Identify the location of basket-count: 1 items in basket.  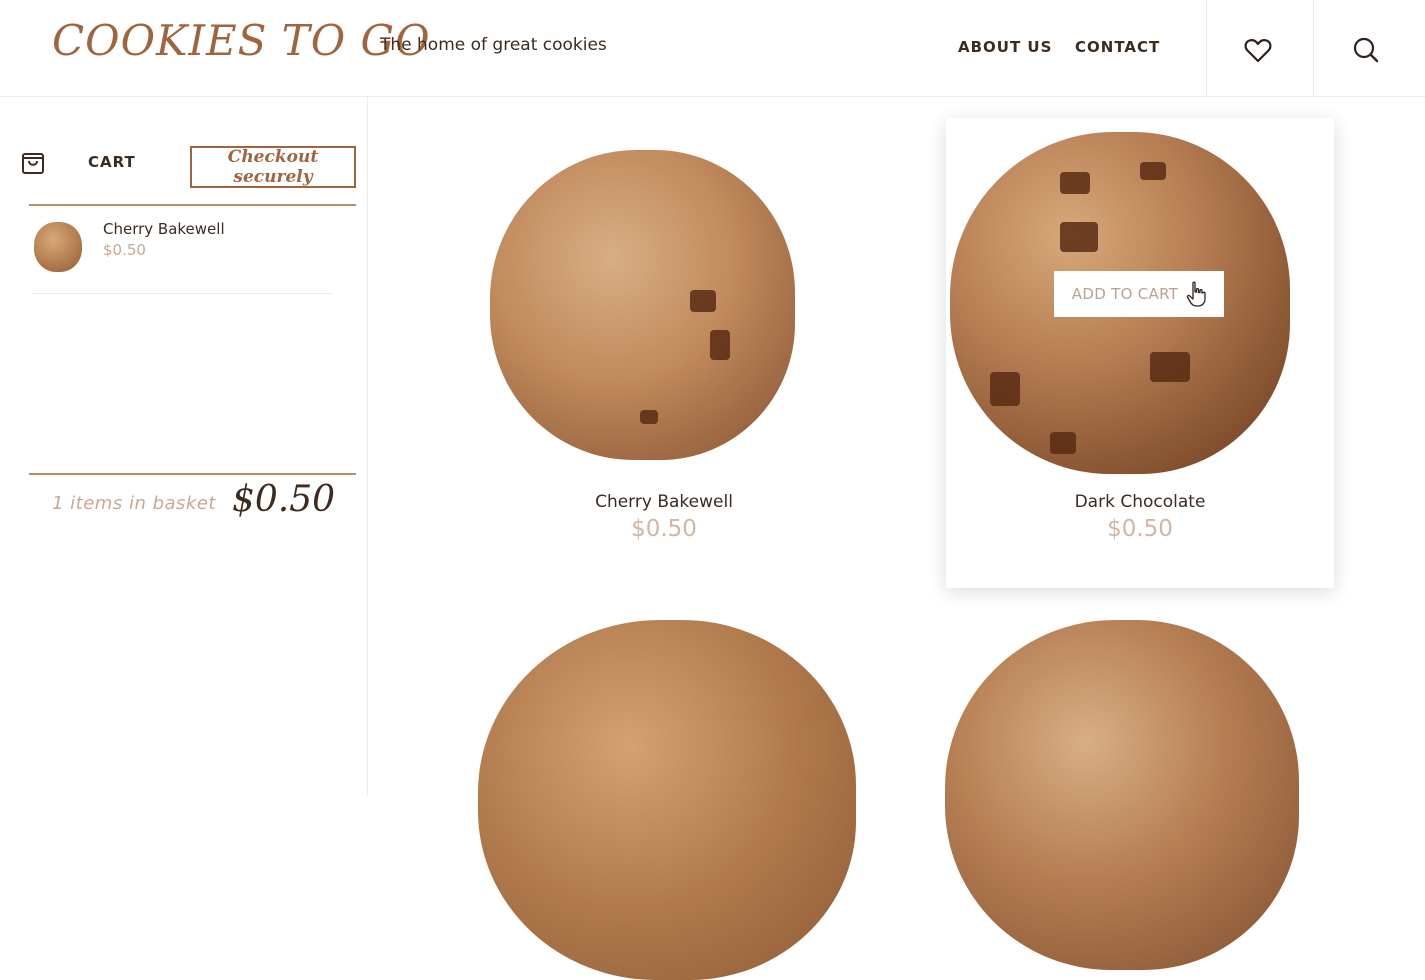
(134, 503).